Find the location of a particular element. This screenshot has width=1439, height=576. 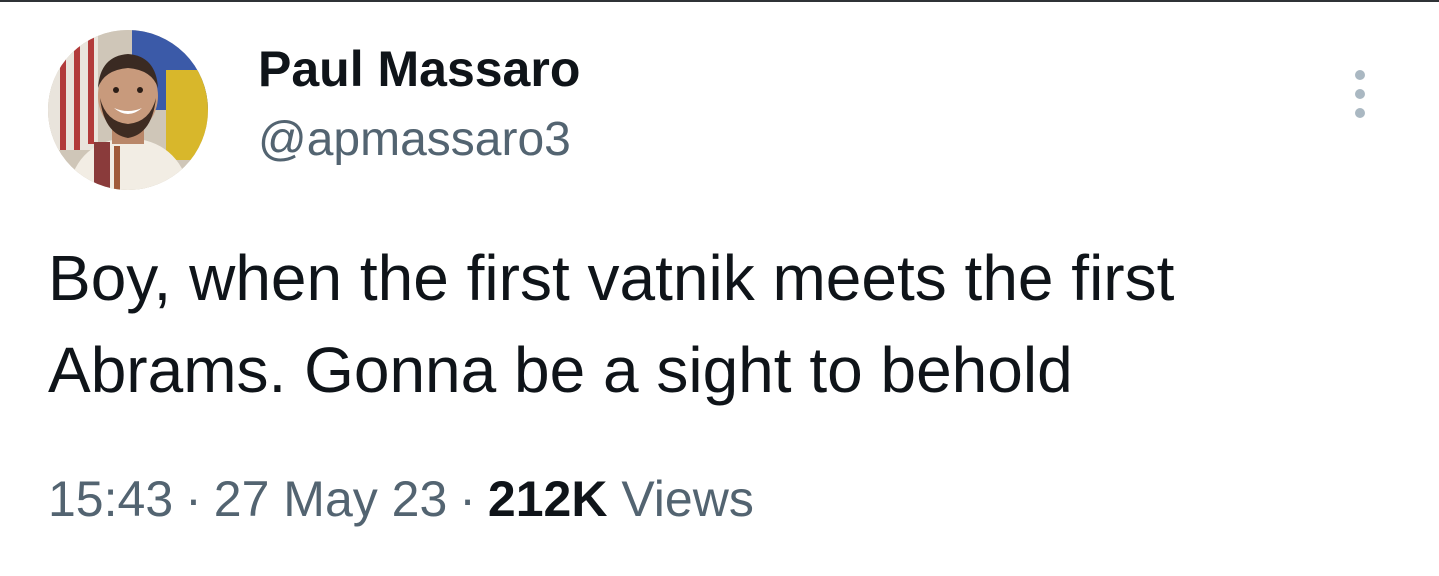

tweet-date: 27 May 23 is located at coordinates (330, 499).